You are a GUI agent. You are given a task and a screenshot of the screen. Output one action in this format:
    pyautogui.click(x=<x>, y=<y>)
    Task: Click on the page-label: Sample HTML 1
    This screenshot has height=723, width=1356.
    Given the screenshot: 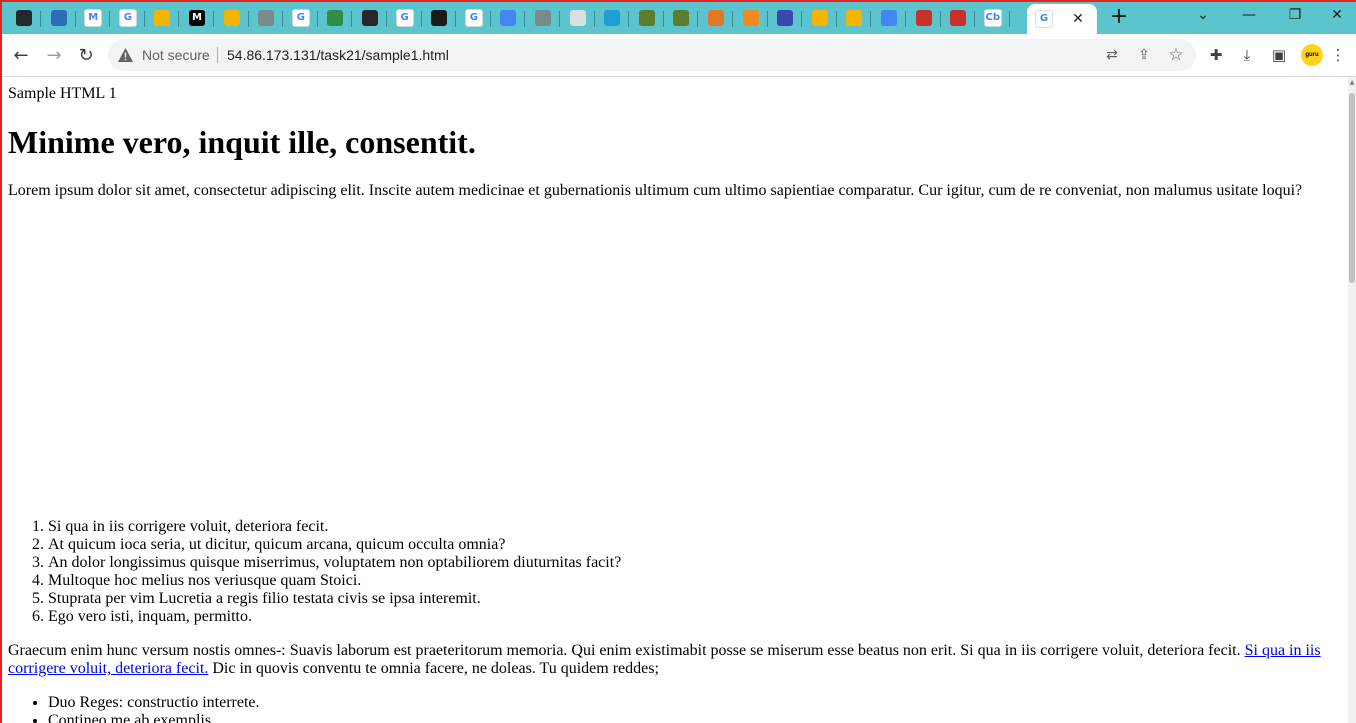 What is the action you would take?
    pyautogui.click(x=62, y=93)
    